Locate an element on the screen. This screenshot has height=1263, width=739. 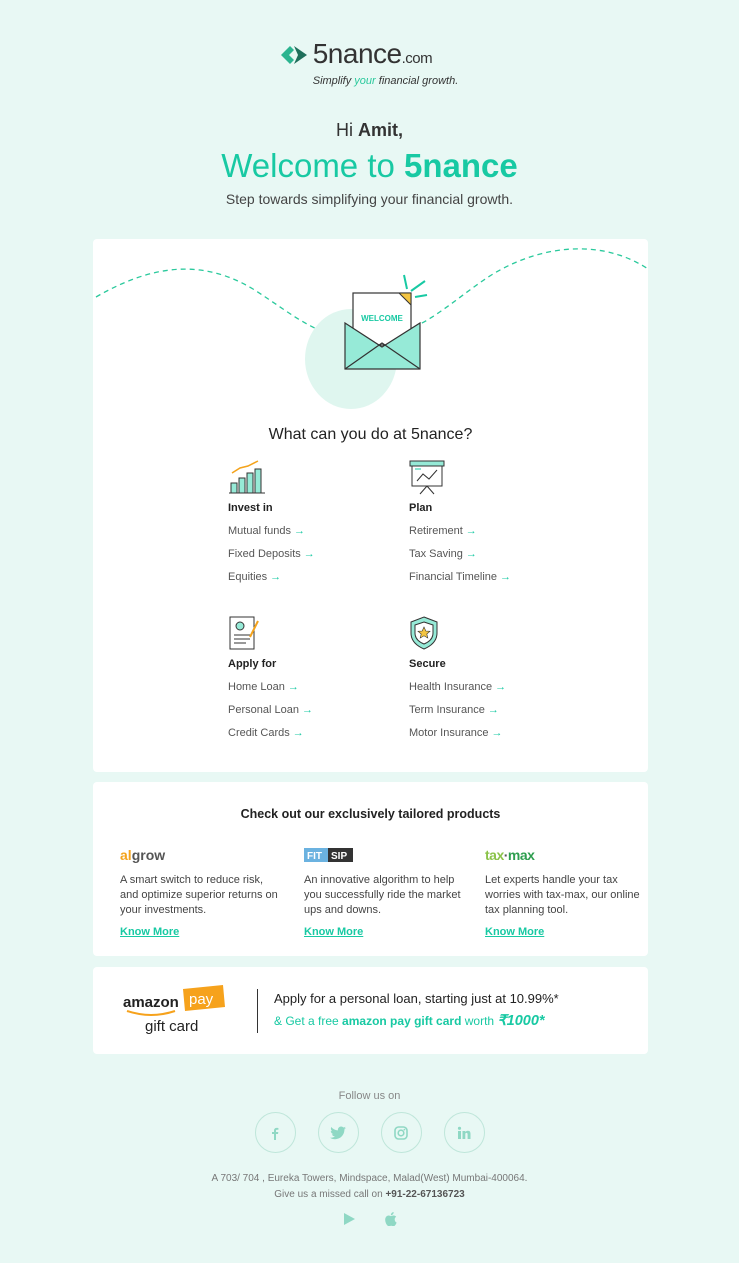
welcome-heading: Welcome to 5nance is located at coordinates (369, 166).